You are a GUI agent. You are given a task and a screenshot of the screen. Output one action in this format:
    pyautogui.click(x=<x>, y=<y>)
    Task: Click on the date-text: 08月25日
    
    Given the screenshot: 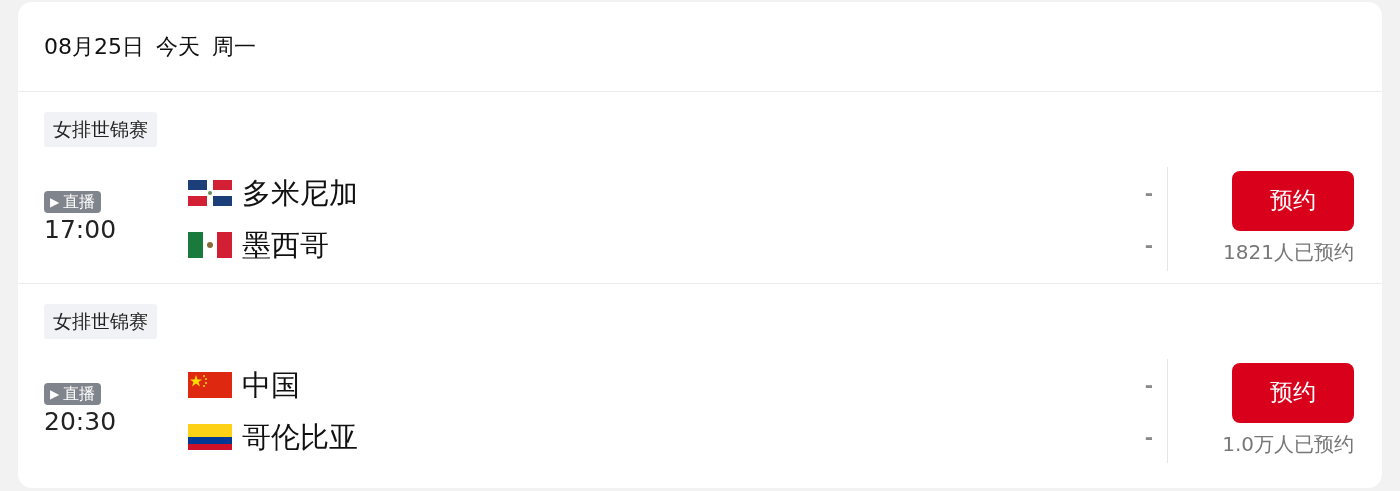 What is the action you would take?
    pyautogui.click(x=94, y=47)
    